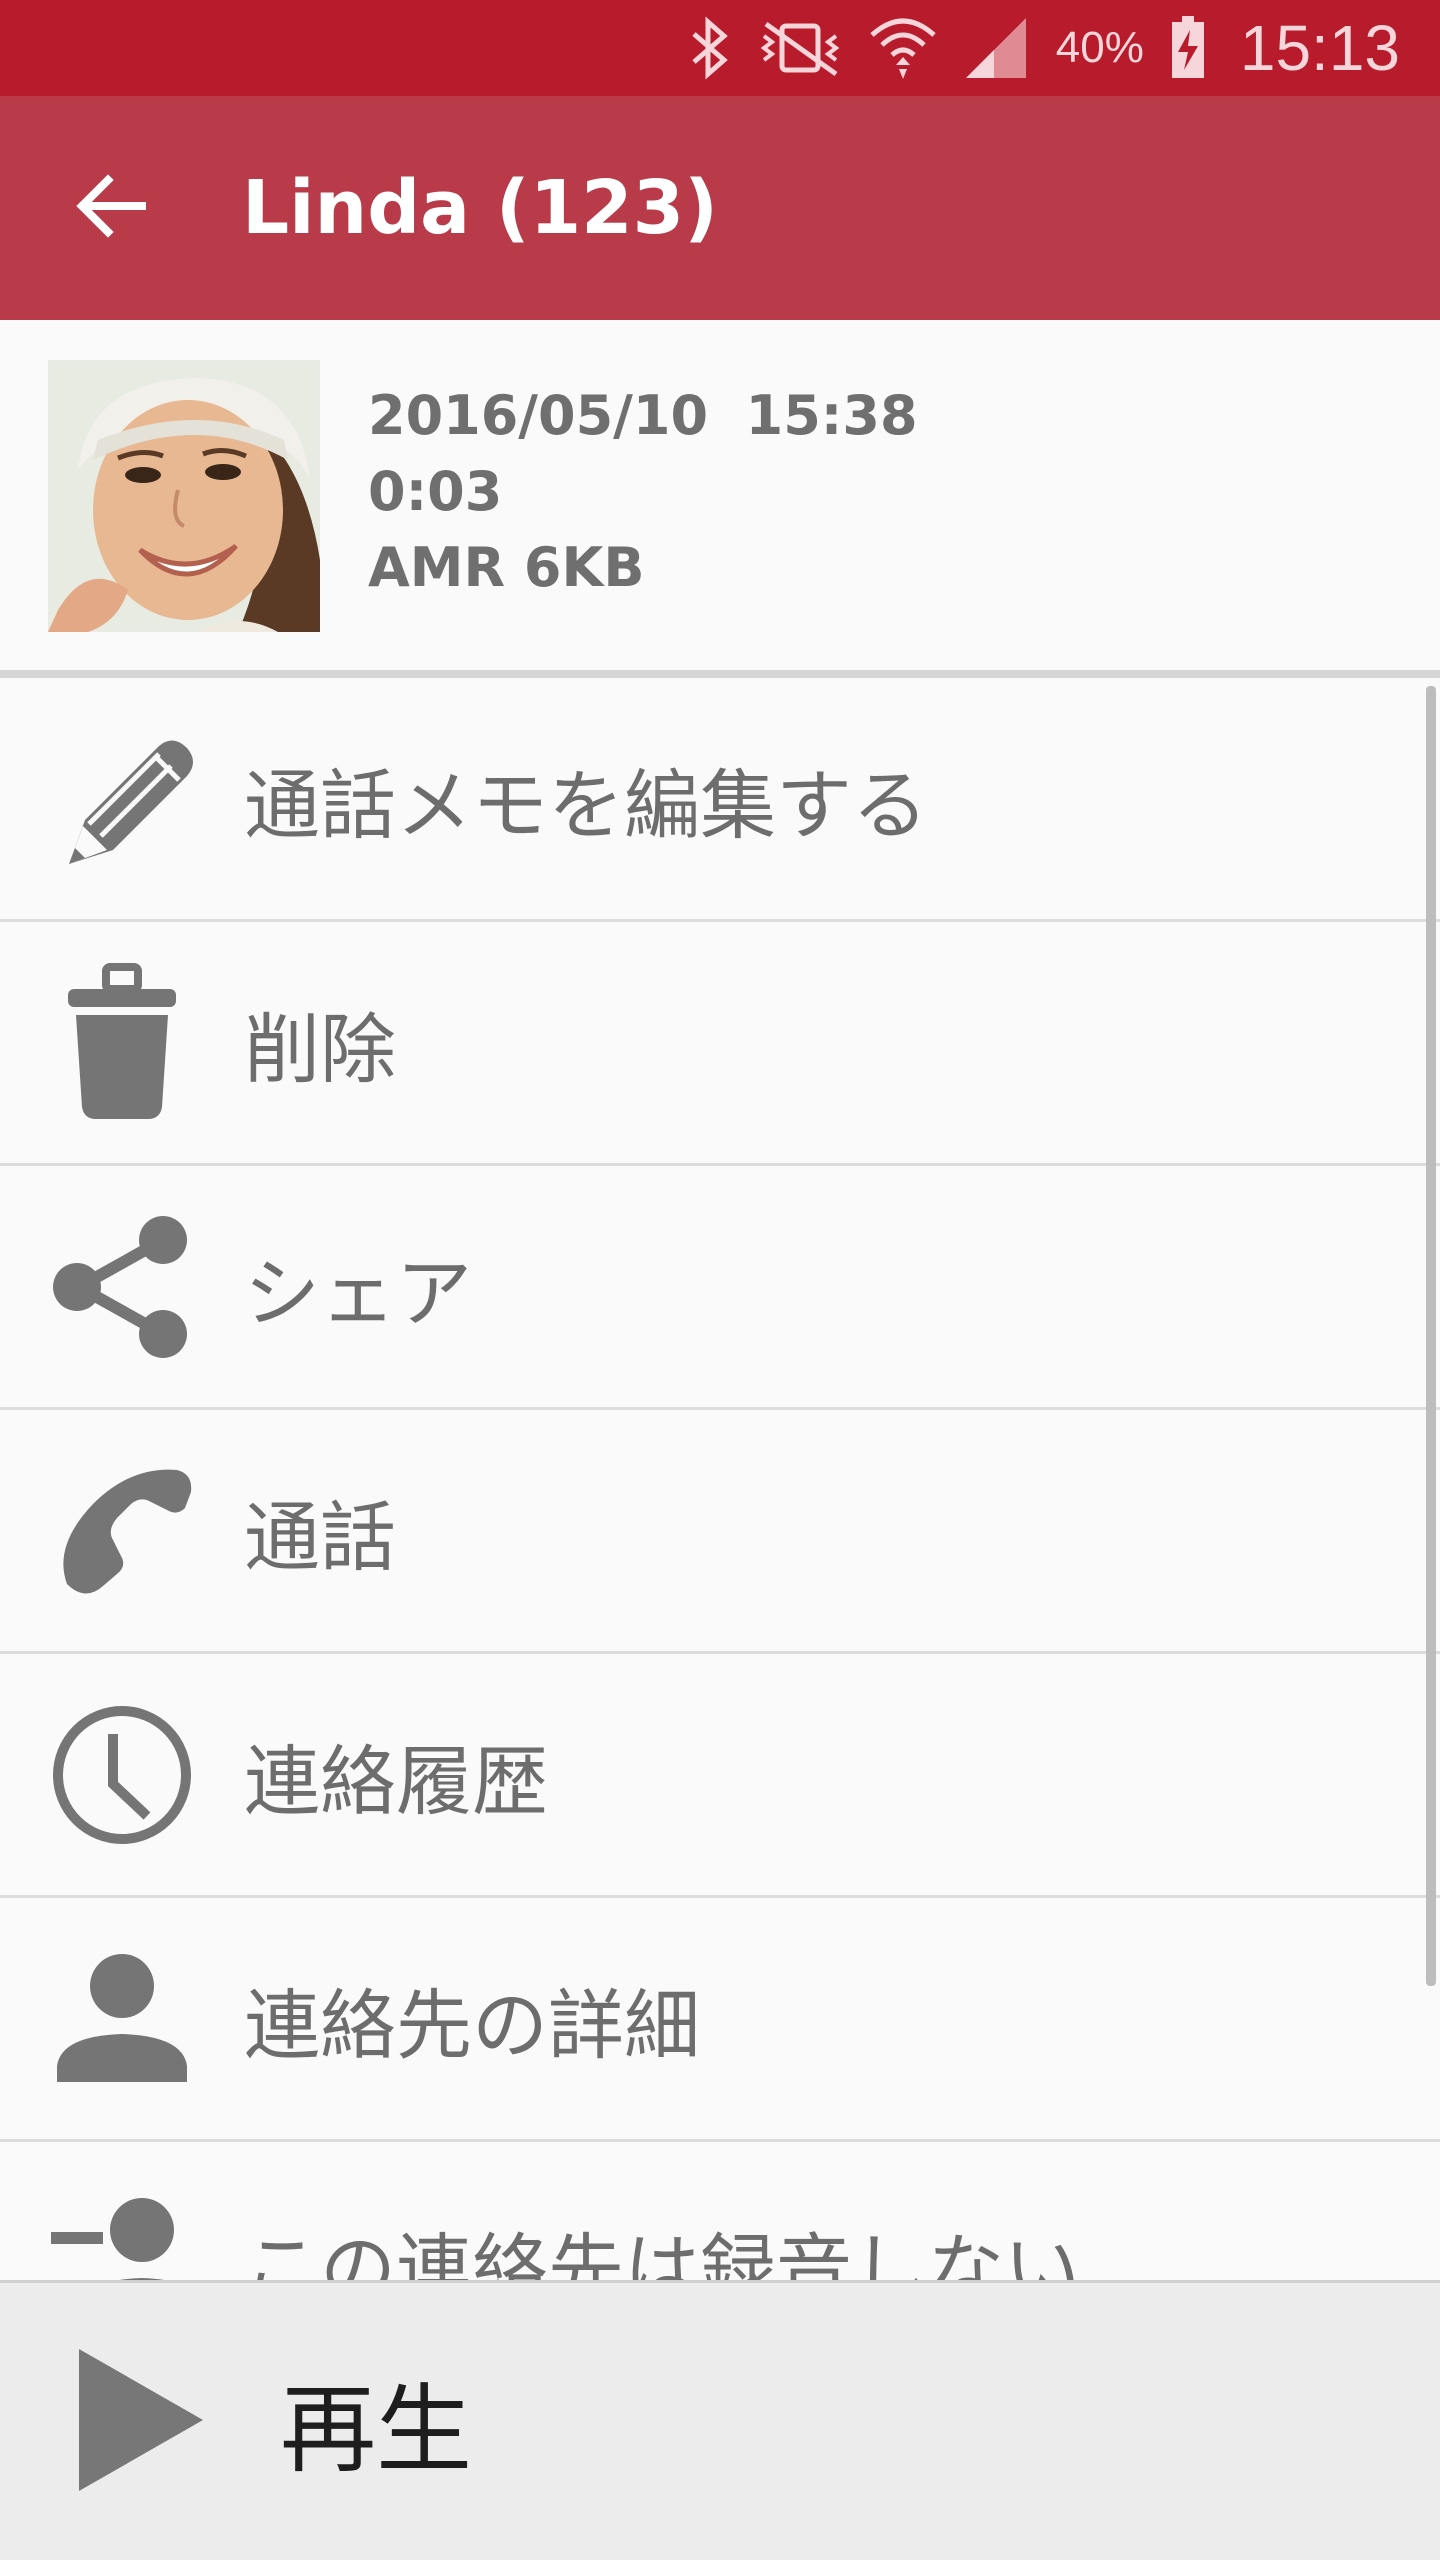 This screenshot has width=1440, height=2560. Describe the element at coordinates (472, 2025) in the screenshot. I see `menu-item-label: 連絡先の詳細` at that location.